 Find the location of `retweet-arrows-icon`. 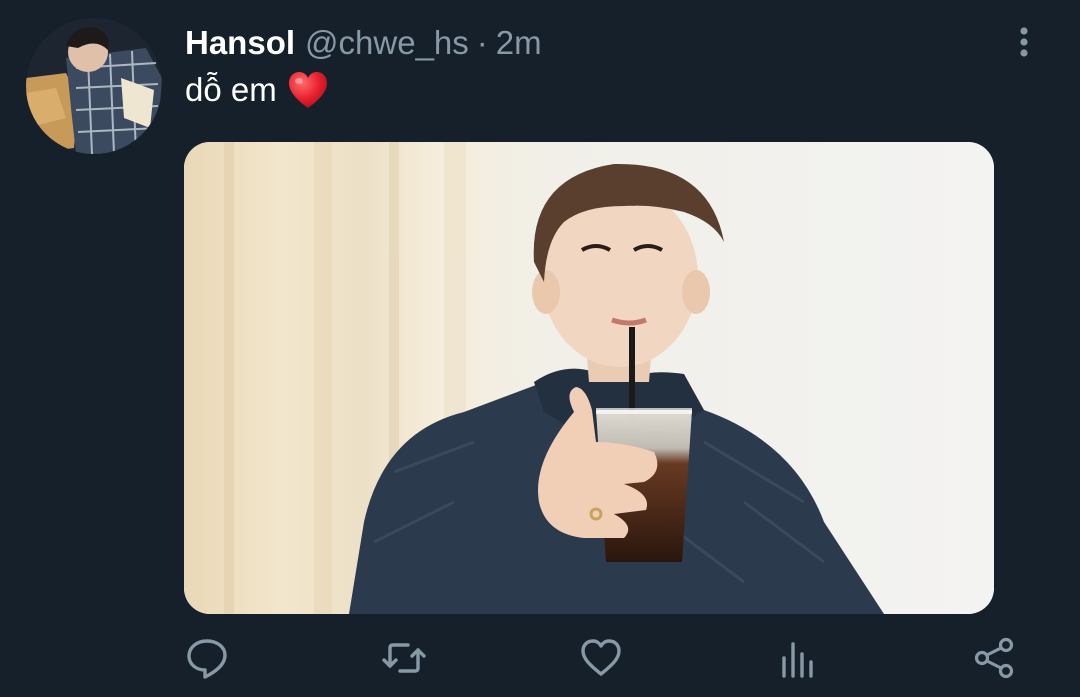

retweet-arrows-icon is located at coordinates (404, 658).